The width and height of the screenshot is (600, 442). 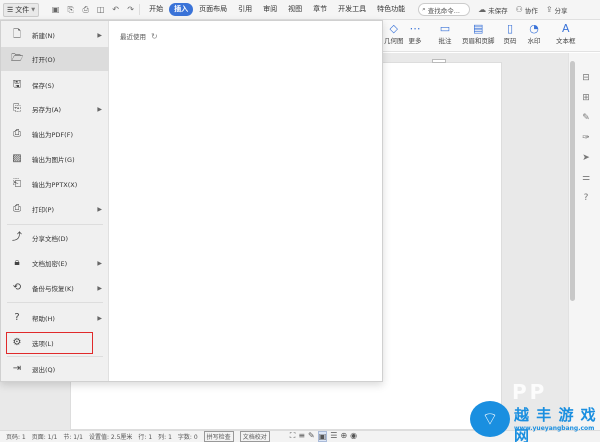 I want to click on undo-icon: ↶, so click(x=115, y=9).